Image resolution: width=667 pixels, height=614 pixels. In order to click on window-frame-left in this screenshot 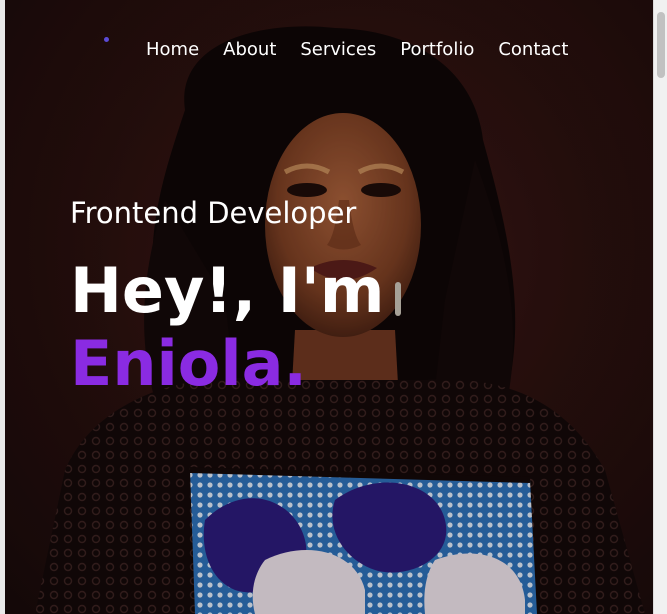, I will do `click(2, 307)`.